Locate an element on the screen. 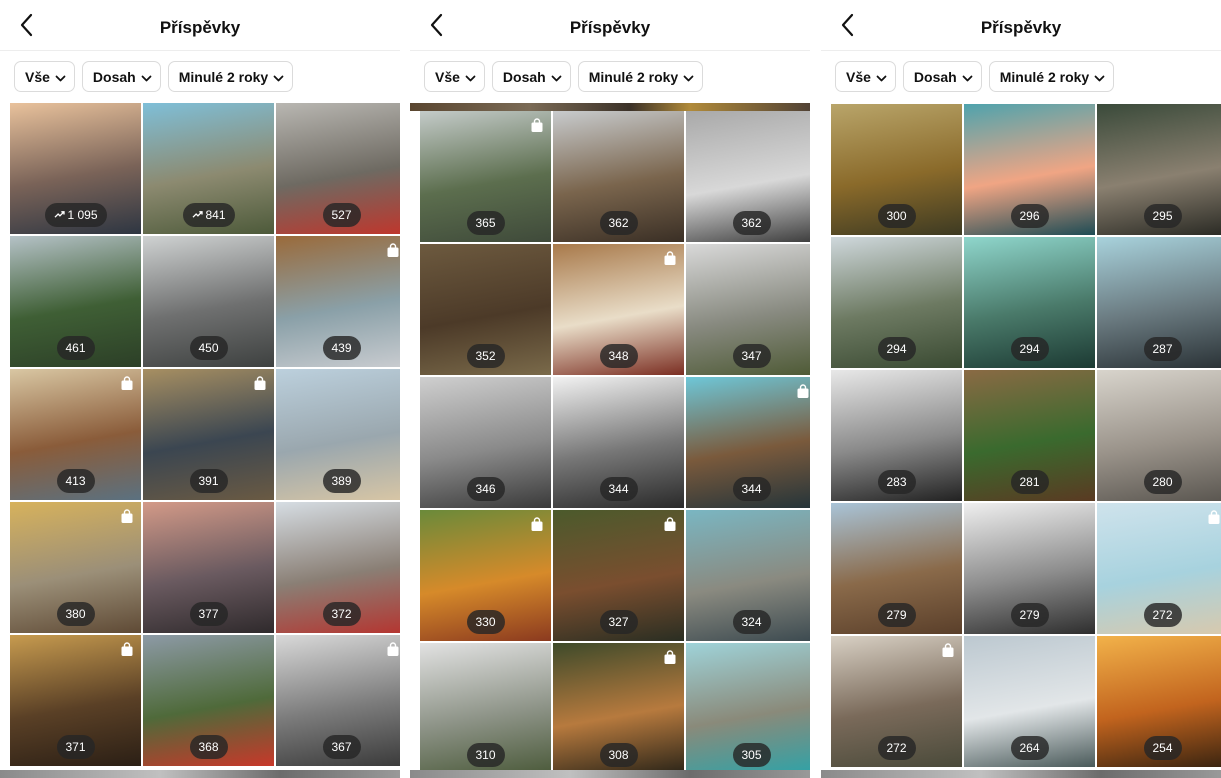 The image size is (1221, 778). reach-count-badge: 296 is located at coordinates (1029, 216).